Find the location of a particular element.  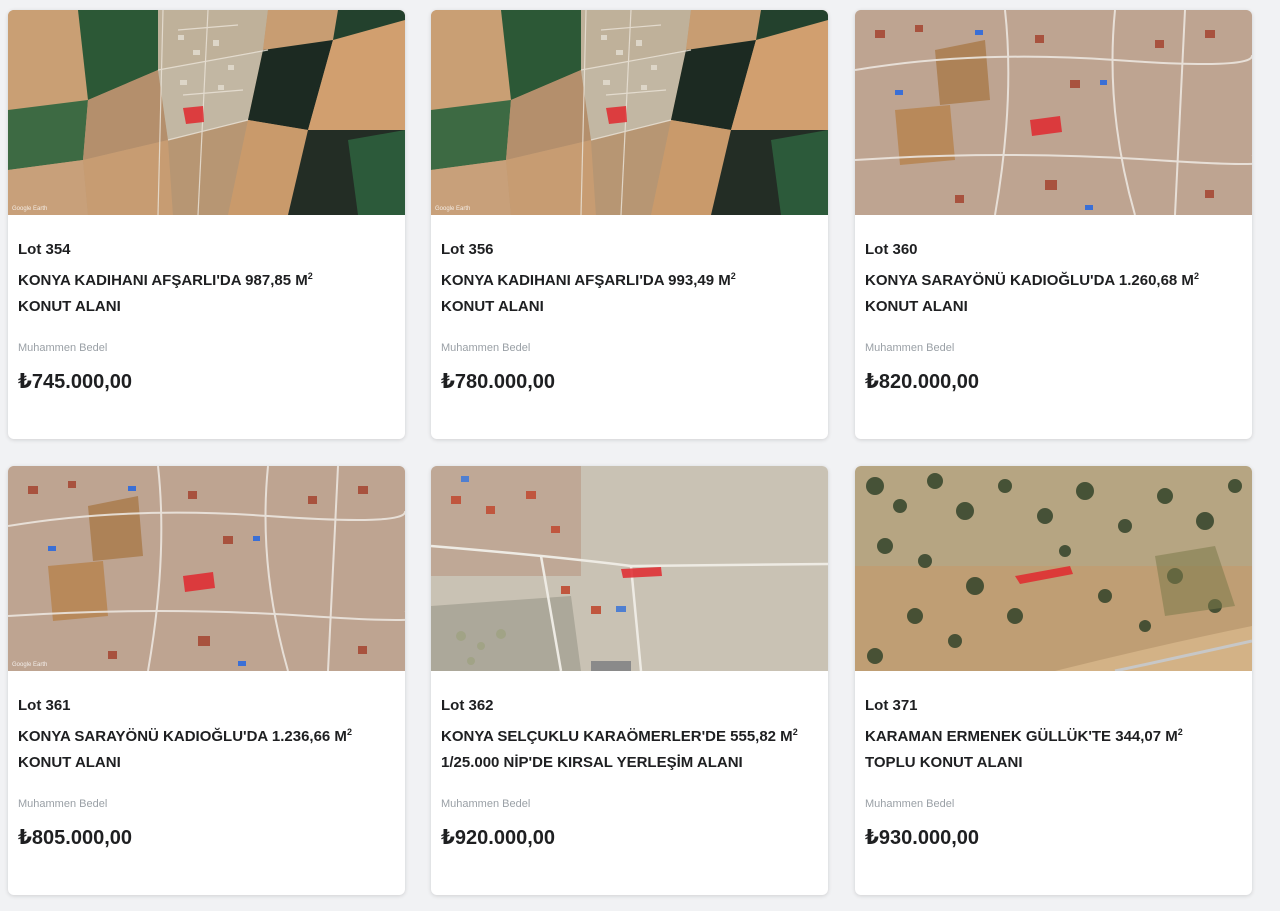

price-value: ₺780.000,00 is located at coordinates (498, 382).